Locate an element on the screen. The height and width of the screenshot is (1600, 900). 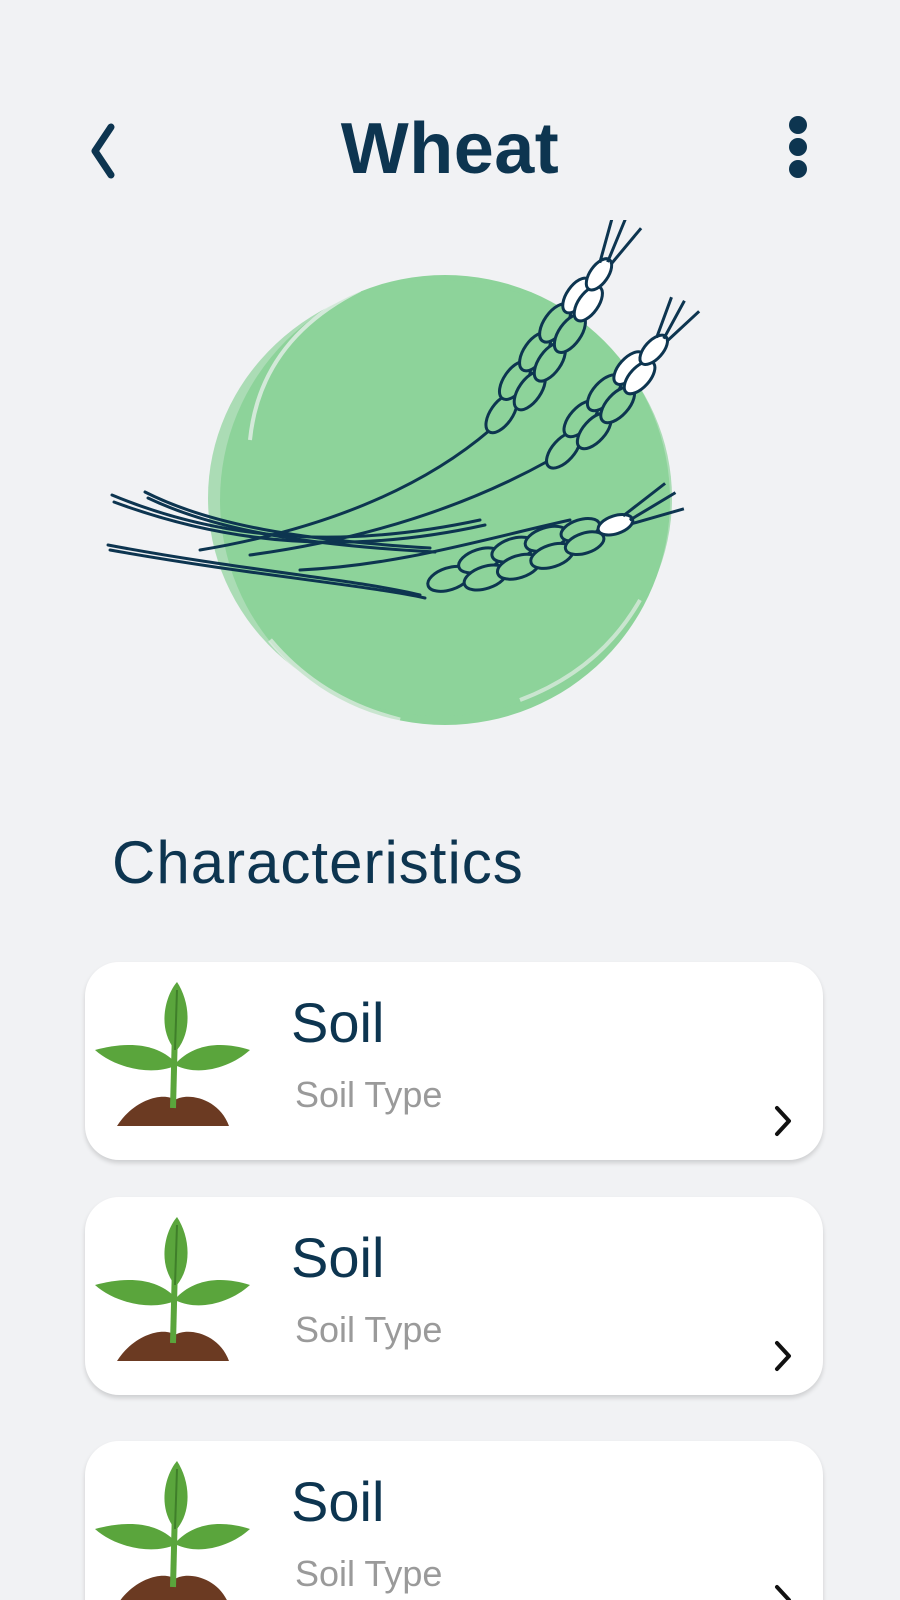
section-title: Characteristics is located at coordinates (318, 862).